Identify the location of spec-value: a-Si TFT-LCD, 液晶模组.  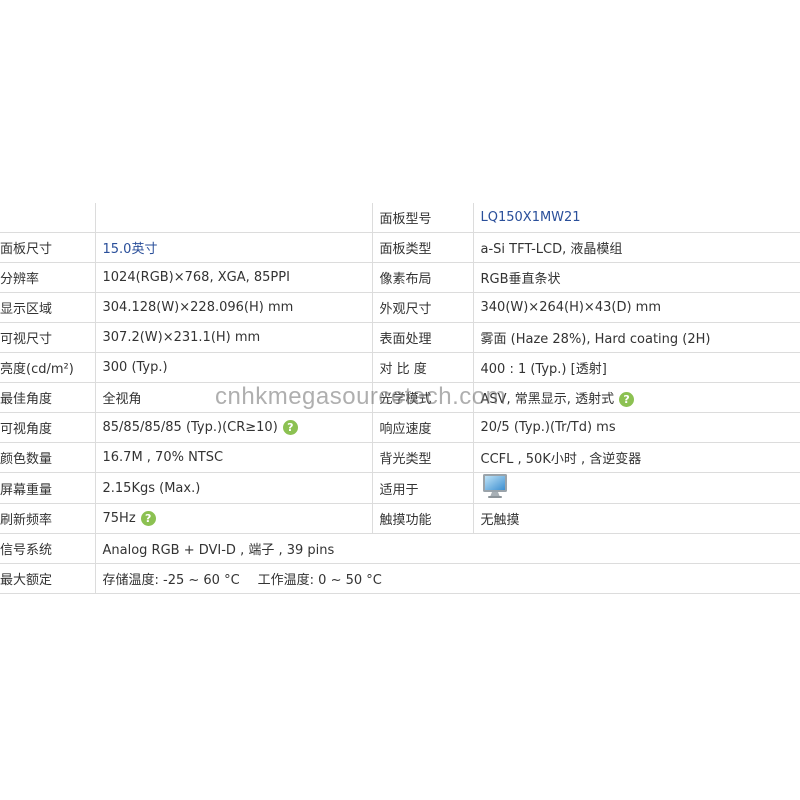
(636, 247).